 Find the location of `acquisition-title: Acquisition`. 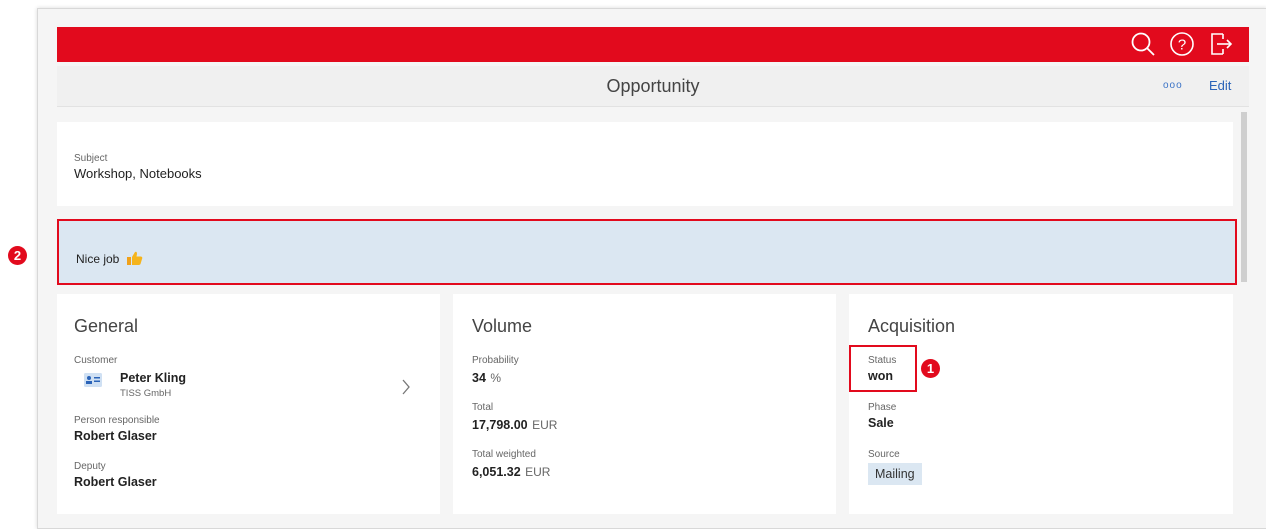

acquisition-title: Acquisition is located at coordinates (912, 326).